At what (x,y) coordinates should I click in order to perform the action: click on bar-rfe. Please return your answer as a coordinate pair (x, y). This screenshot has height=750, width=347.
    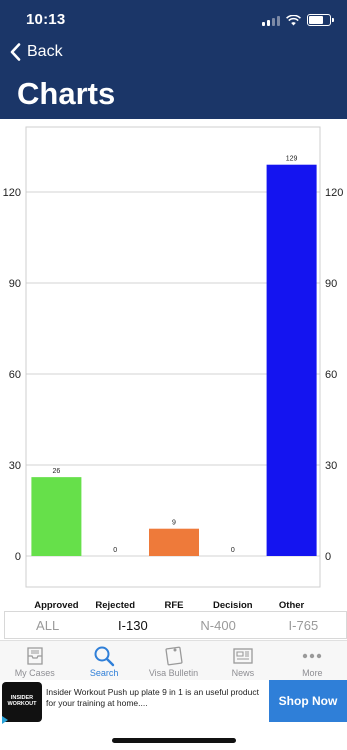
    Looking at the image, I should click on (174, 542).